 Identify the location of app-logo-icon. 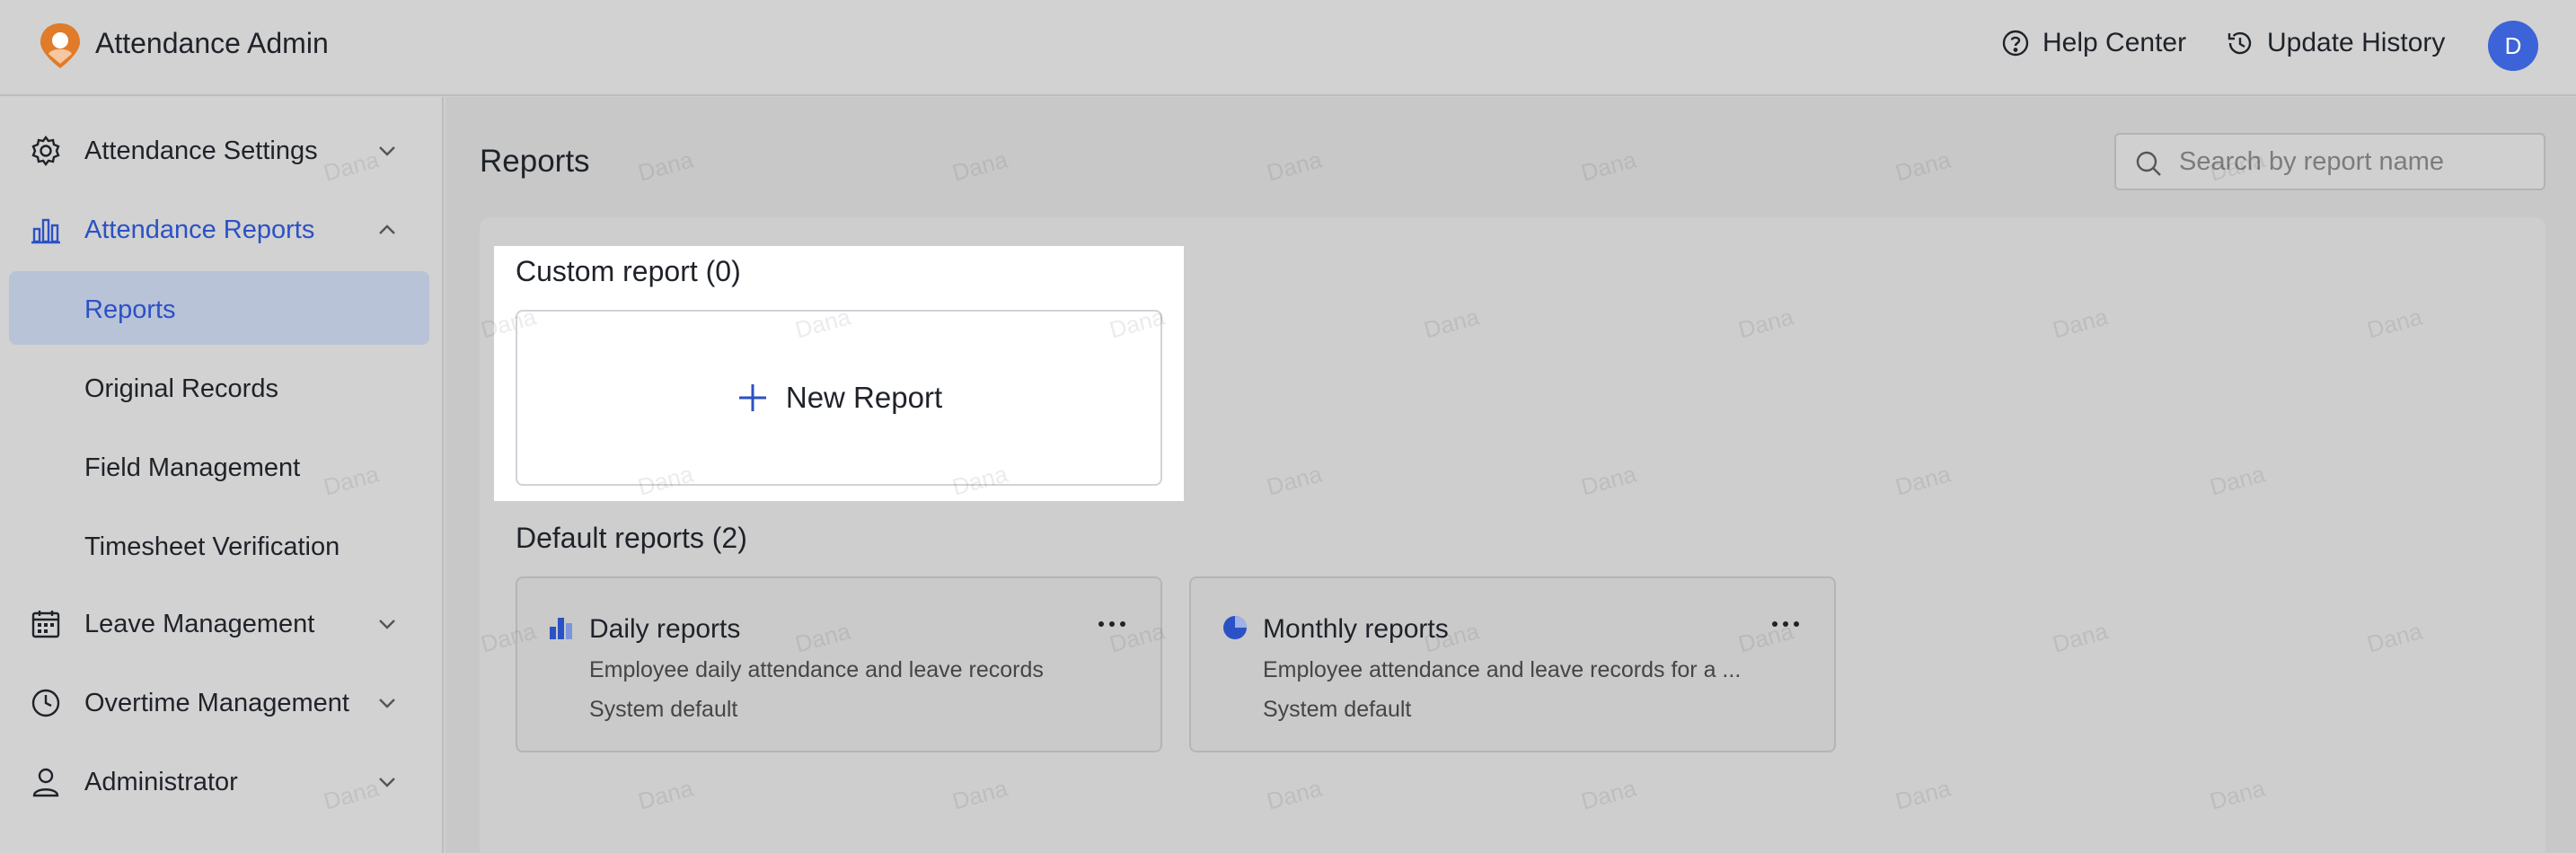
(60, 46).